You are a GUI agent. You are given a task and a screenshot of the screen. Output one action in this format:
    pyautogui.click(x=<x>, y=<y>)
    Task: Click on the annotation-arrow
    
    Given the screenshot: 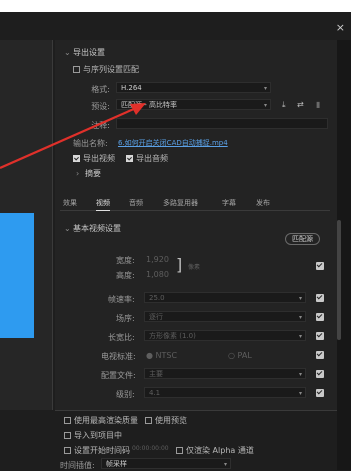 What is the action you would take?
    pyautogui.click(x=73, y=136)
    